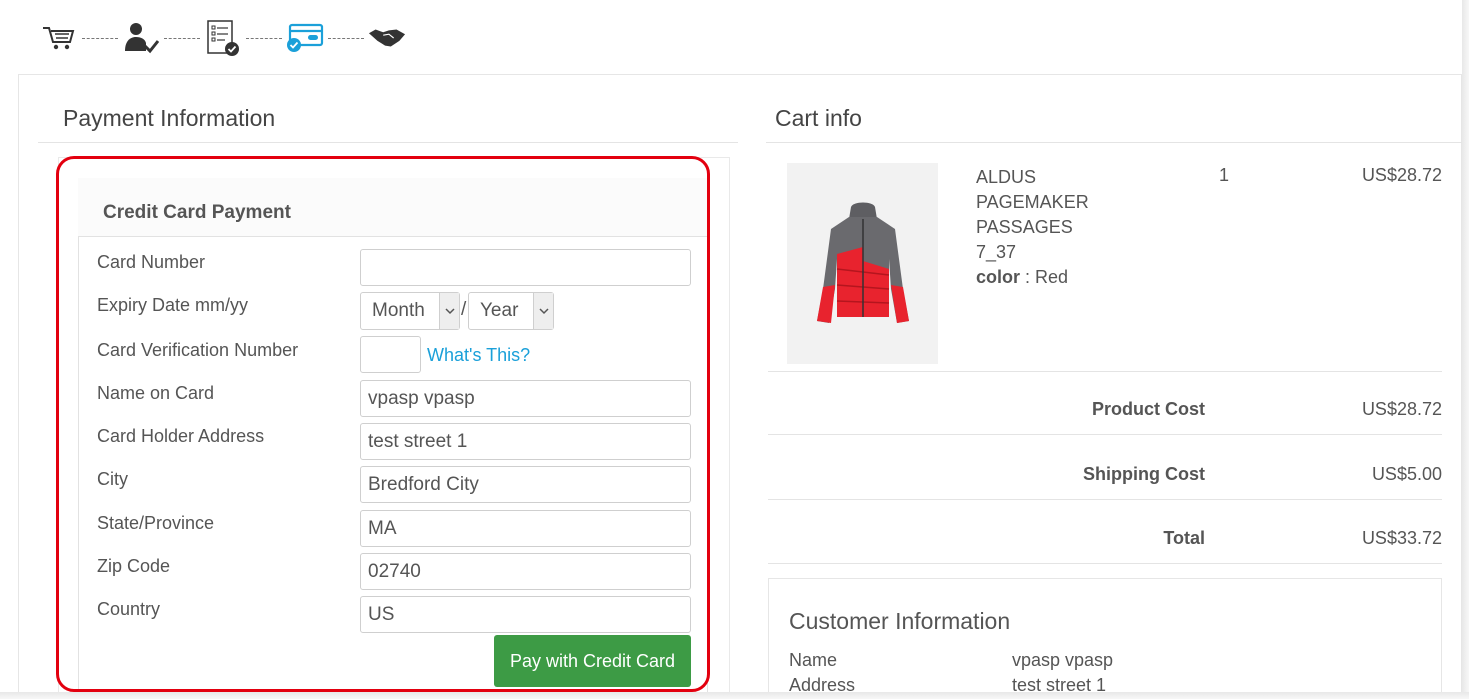 This screenshot has width=1469, height=699. What do you see at coordinates (478, 355) in the screenshot?
I see `whats-this-link: What's This?` at bounding box center [478, 355].